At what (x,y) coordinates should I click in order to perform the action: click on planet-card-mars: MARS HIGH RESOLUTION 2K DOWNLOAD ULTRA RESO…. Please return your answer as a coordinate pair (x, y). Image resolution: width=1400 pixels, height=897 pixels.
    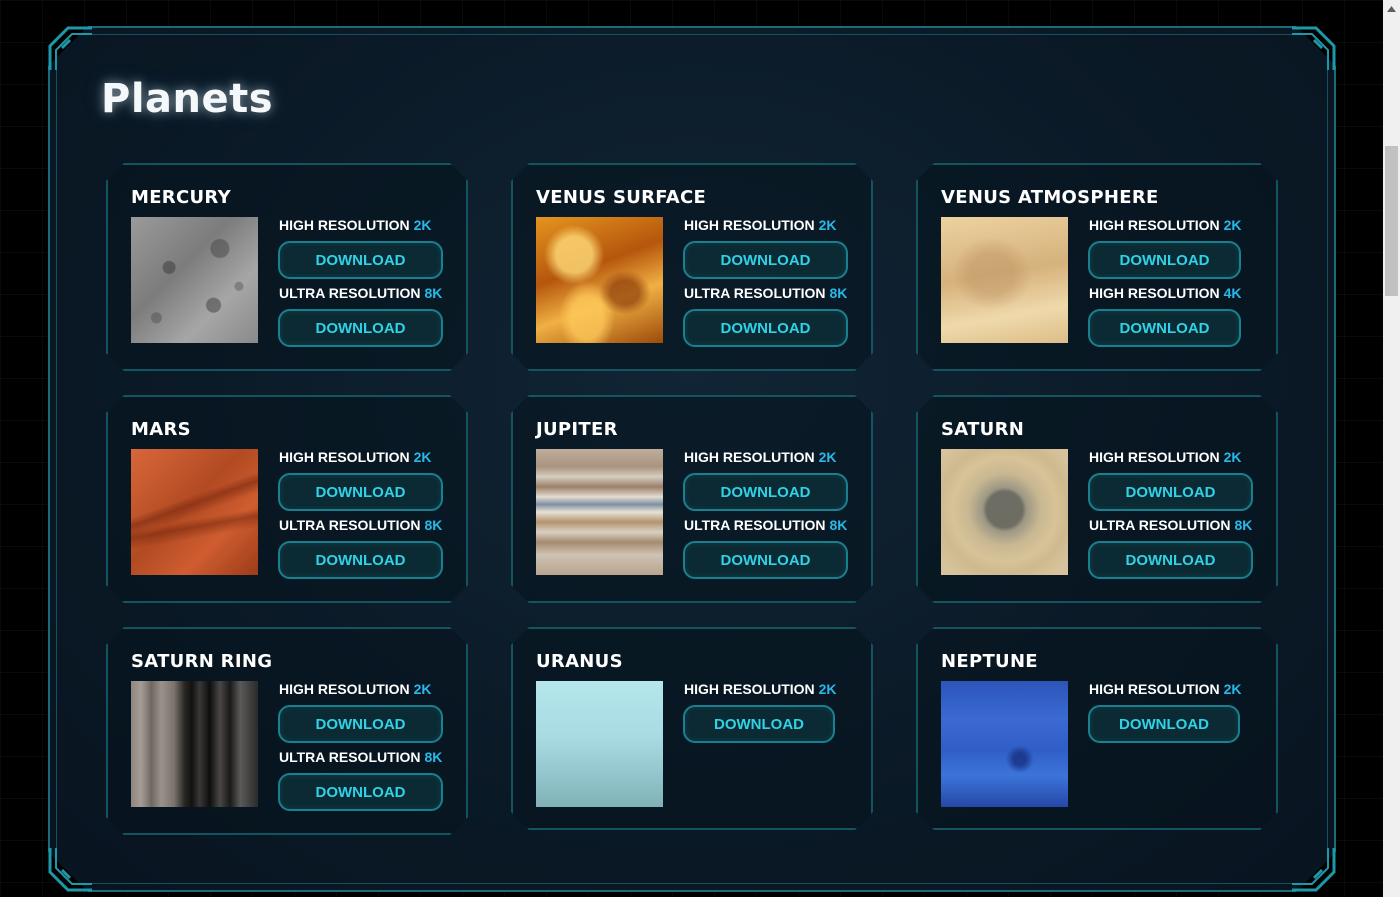
    Looking at the image, I should click on (287, 499).